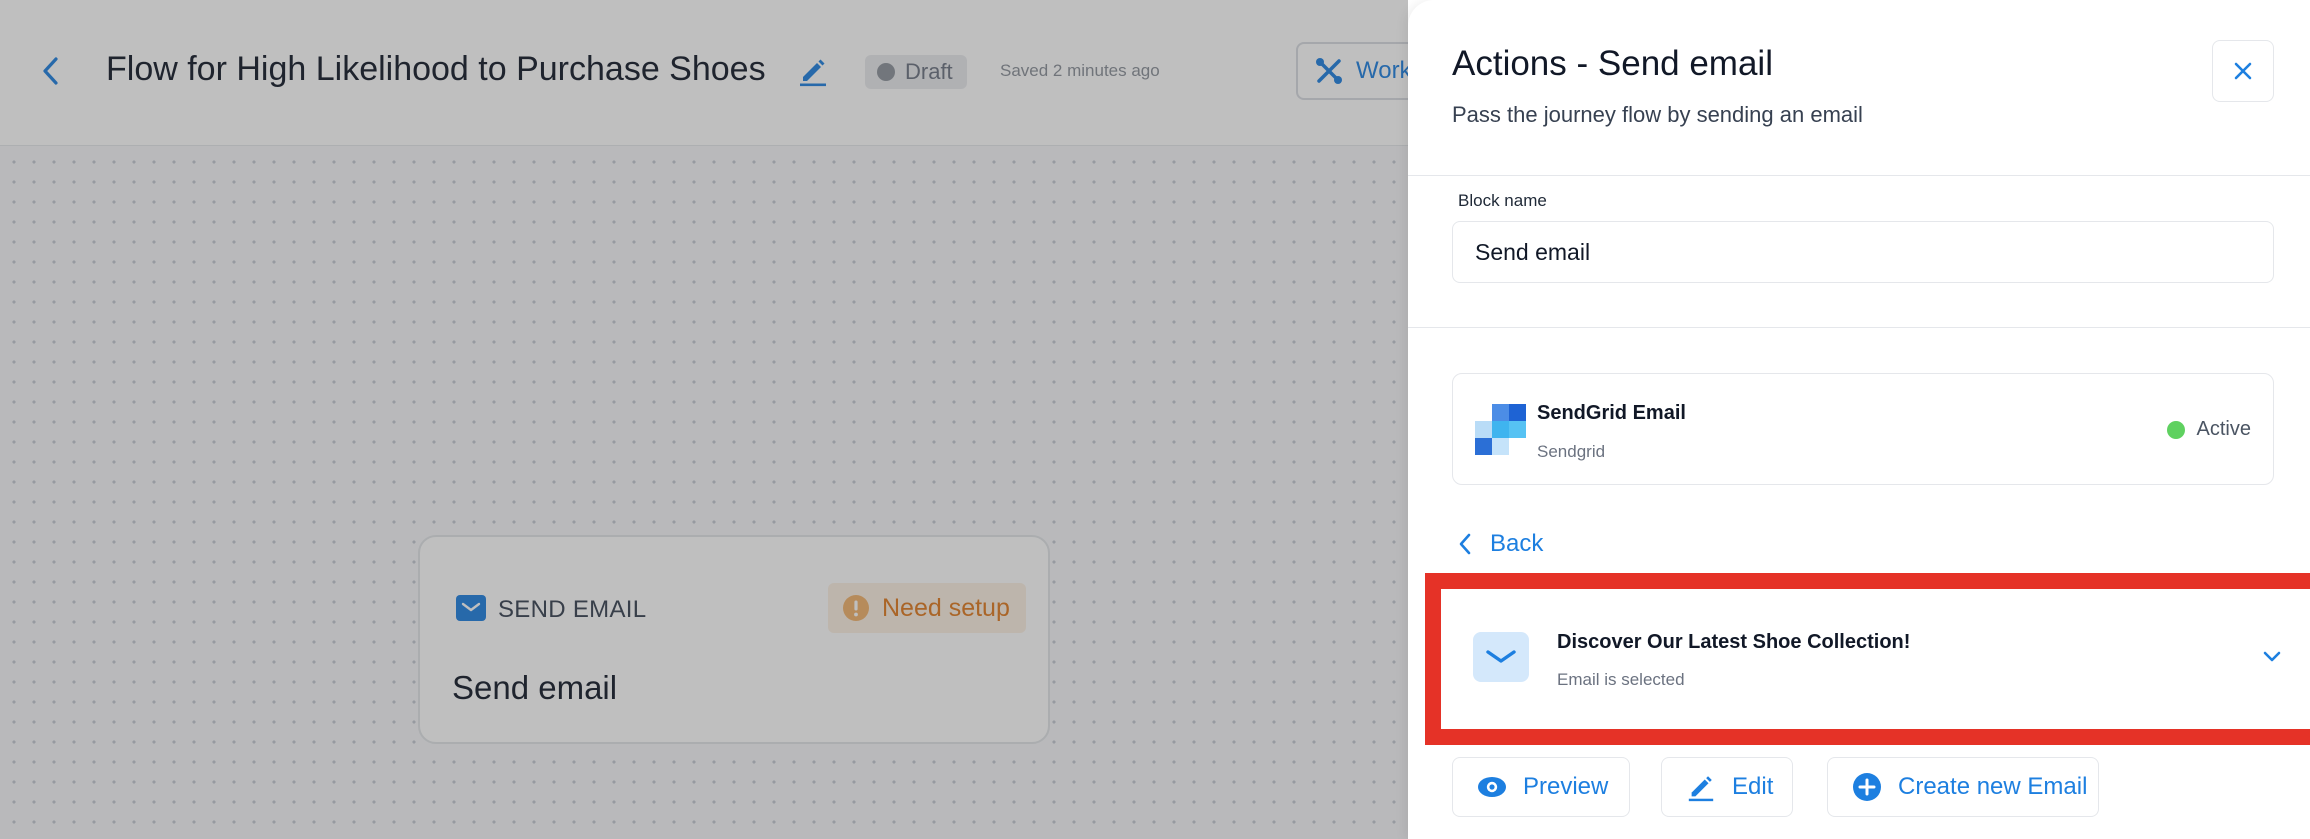 The image size is (2310, 839). Describe the element at coordinates (1492, 787) in the screenshot. I see `eye-icon` at that location.